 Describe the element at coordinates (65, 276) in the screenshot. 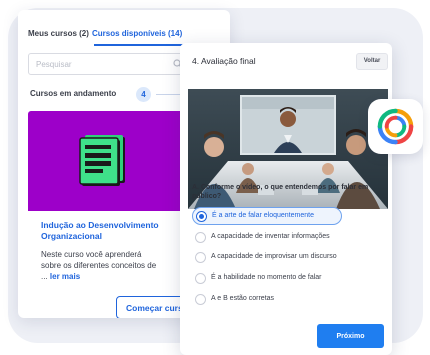

I see `read-more-link: ler mais` at that location.